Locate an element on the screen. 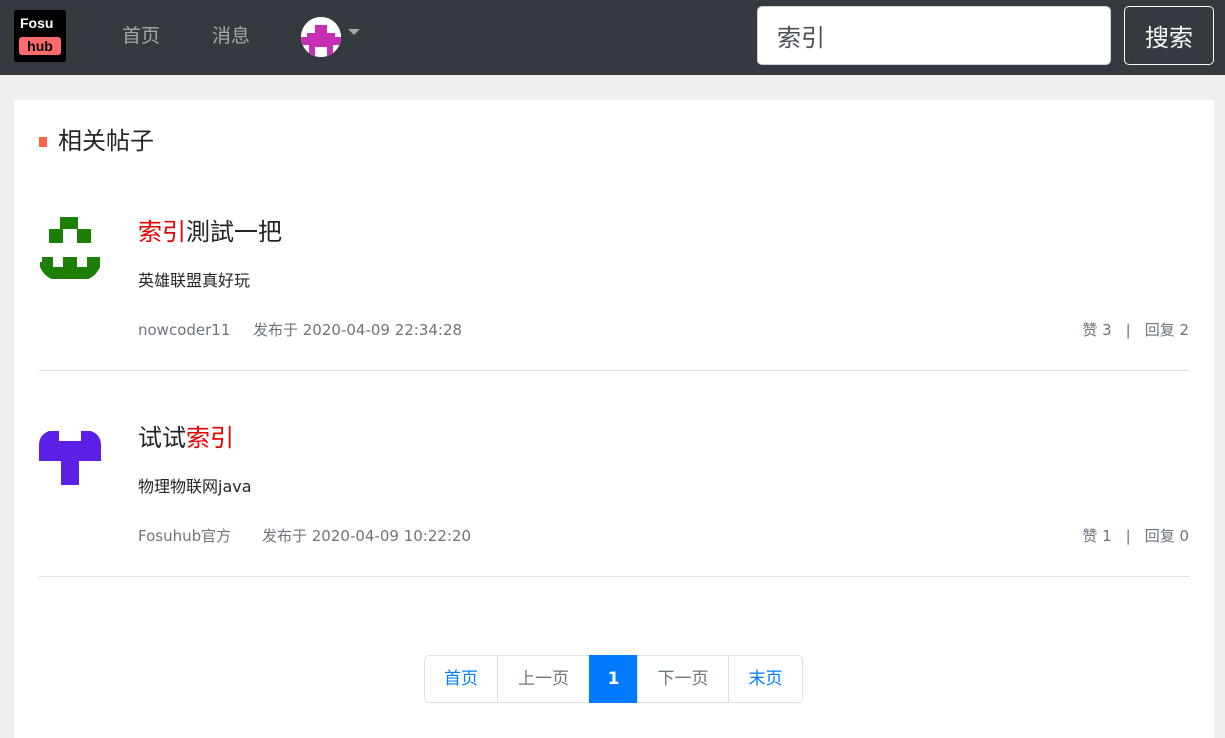  logo-text-top: Fosu is located at coordinates (37, 23).